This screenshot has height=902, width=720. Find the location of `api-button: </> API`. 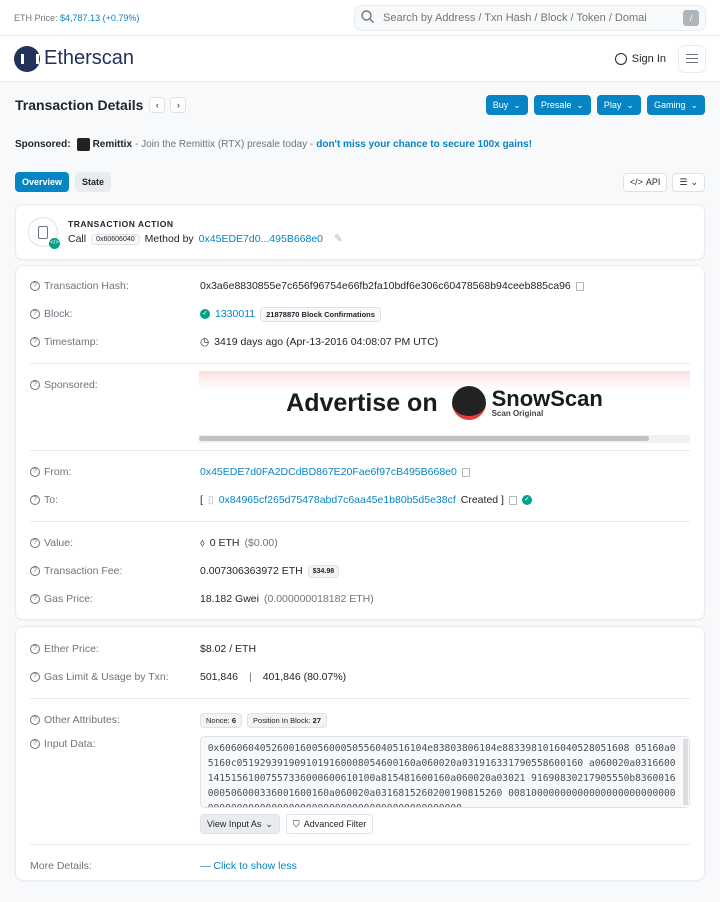

api-button: </> API is located at coordinates (645, 182).